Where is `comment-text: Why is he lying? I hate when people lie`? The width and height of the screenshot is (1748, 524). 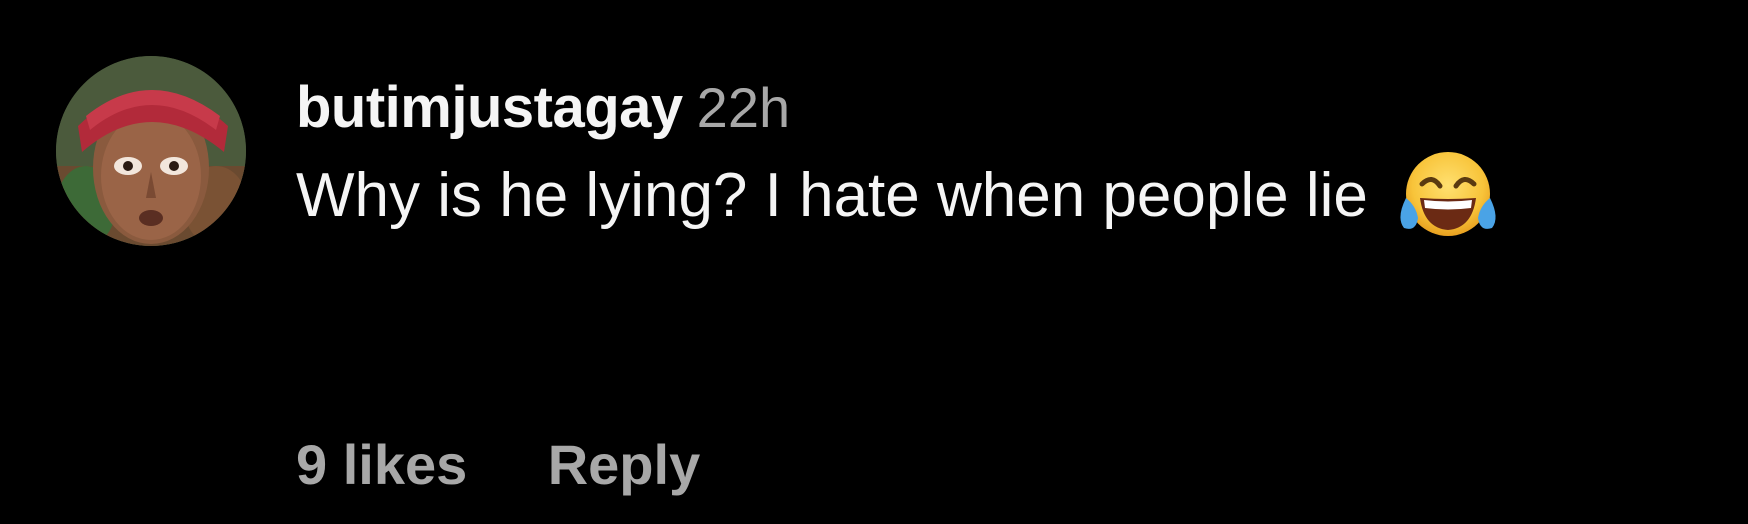 comment-text: Why is he lying? I hate when people lie is located at coordinates (832, 195).